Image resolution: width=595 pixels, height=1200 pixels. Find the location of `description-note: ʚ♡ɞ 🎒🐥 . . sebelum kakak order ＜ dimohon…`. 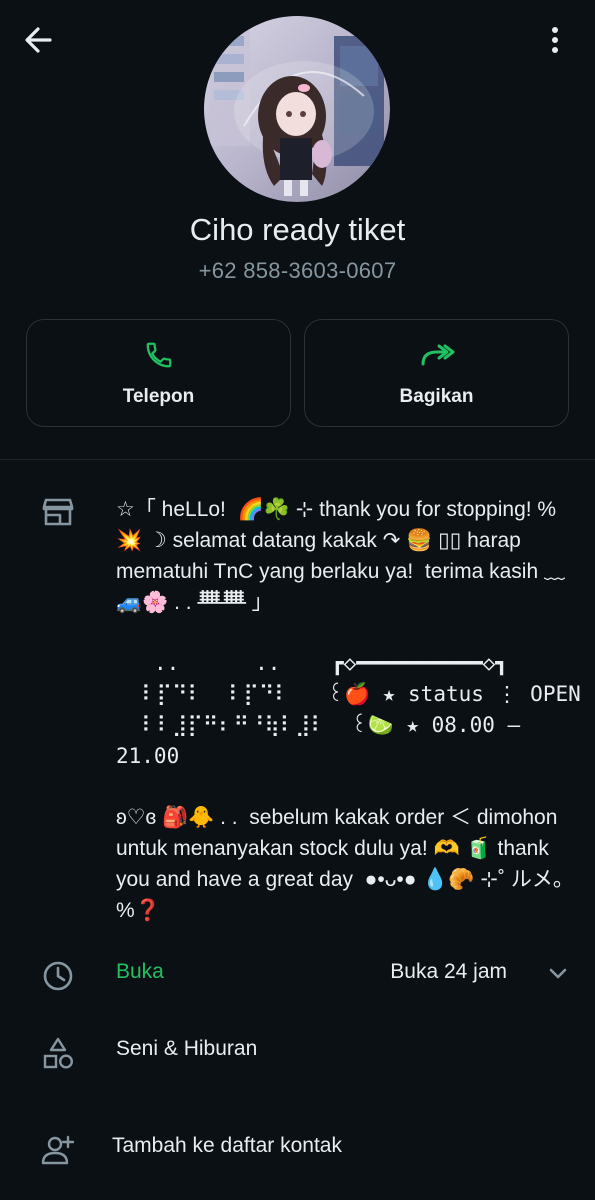

description-note: ʚ♡ɞ 🎒🐥 . . sebelum kakak order ＜ dimohon… is located at coordinates (348, 864).